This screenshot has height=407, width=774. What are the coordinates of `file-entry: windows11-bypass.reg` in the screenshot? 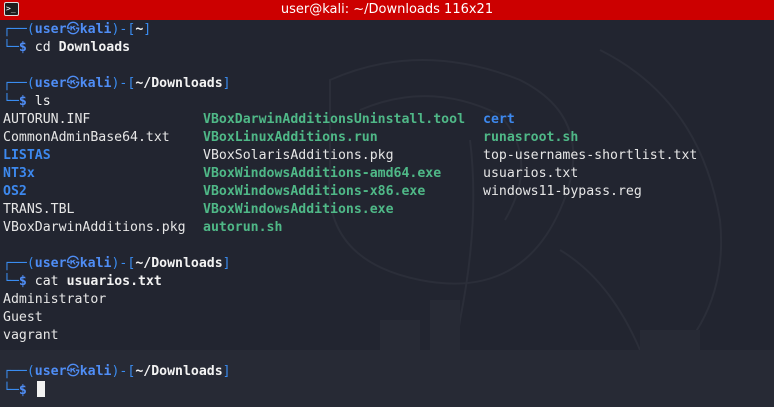 It's located at (562, 191).